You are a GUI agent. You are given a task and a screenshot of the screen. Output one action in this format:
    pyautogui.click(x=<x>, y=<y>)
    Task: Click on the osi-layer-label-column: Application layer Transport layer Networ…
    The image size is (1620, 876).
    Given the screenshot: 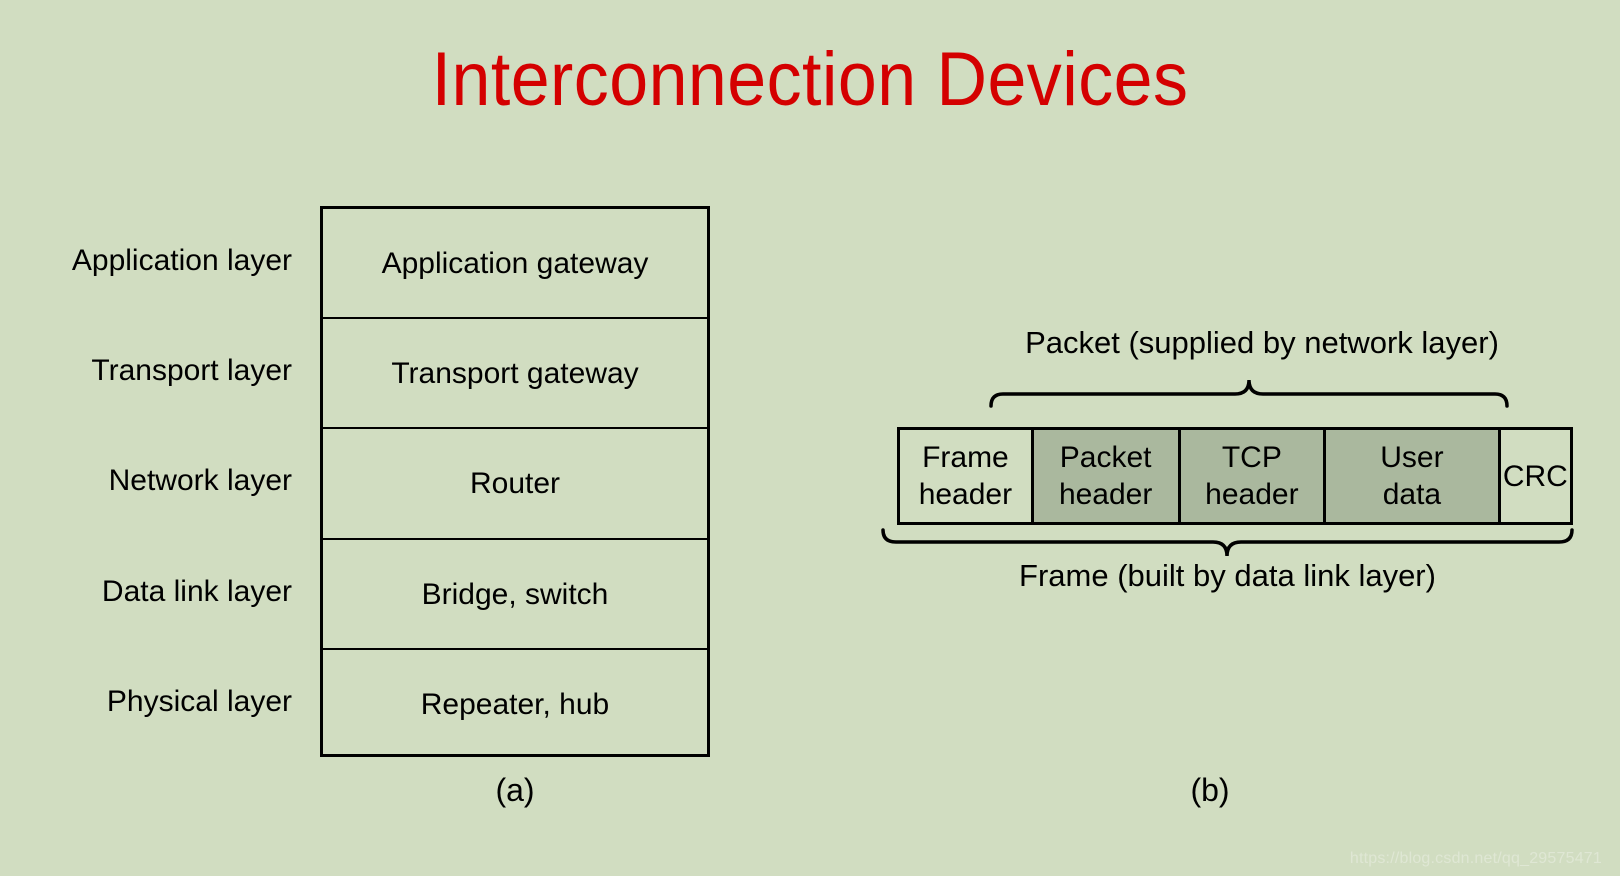 What is the action you would take?
    pyautogui.click(x=156, y=481)
    